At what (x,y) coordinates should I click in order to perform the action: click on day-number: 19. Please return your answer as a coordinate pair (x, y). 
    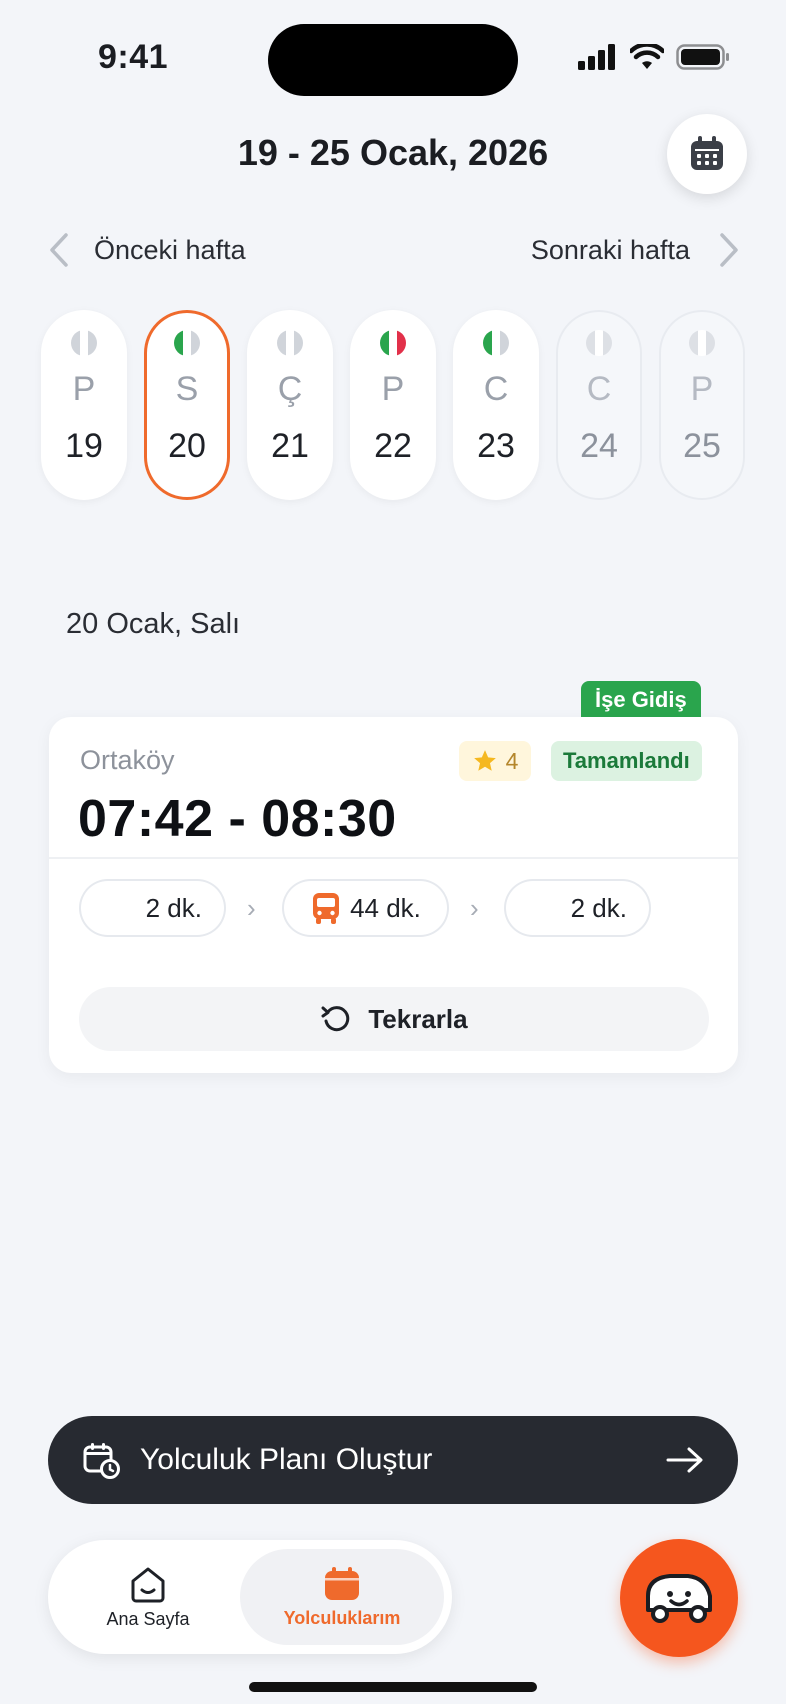
    Looking at the image, I should click on (84, 446).